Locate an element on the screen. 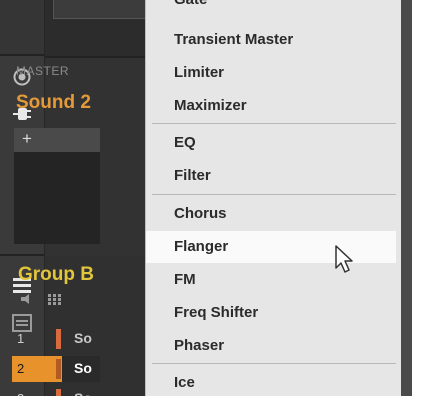  menu-item-label: FM is located at coordinates (185, 279).